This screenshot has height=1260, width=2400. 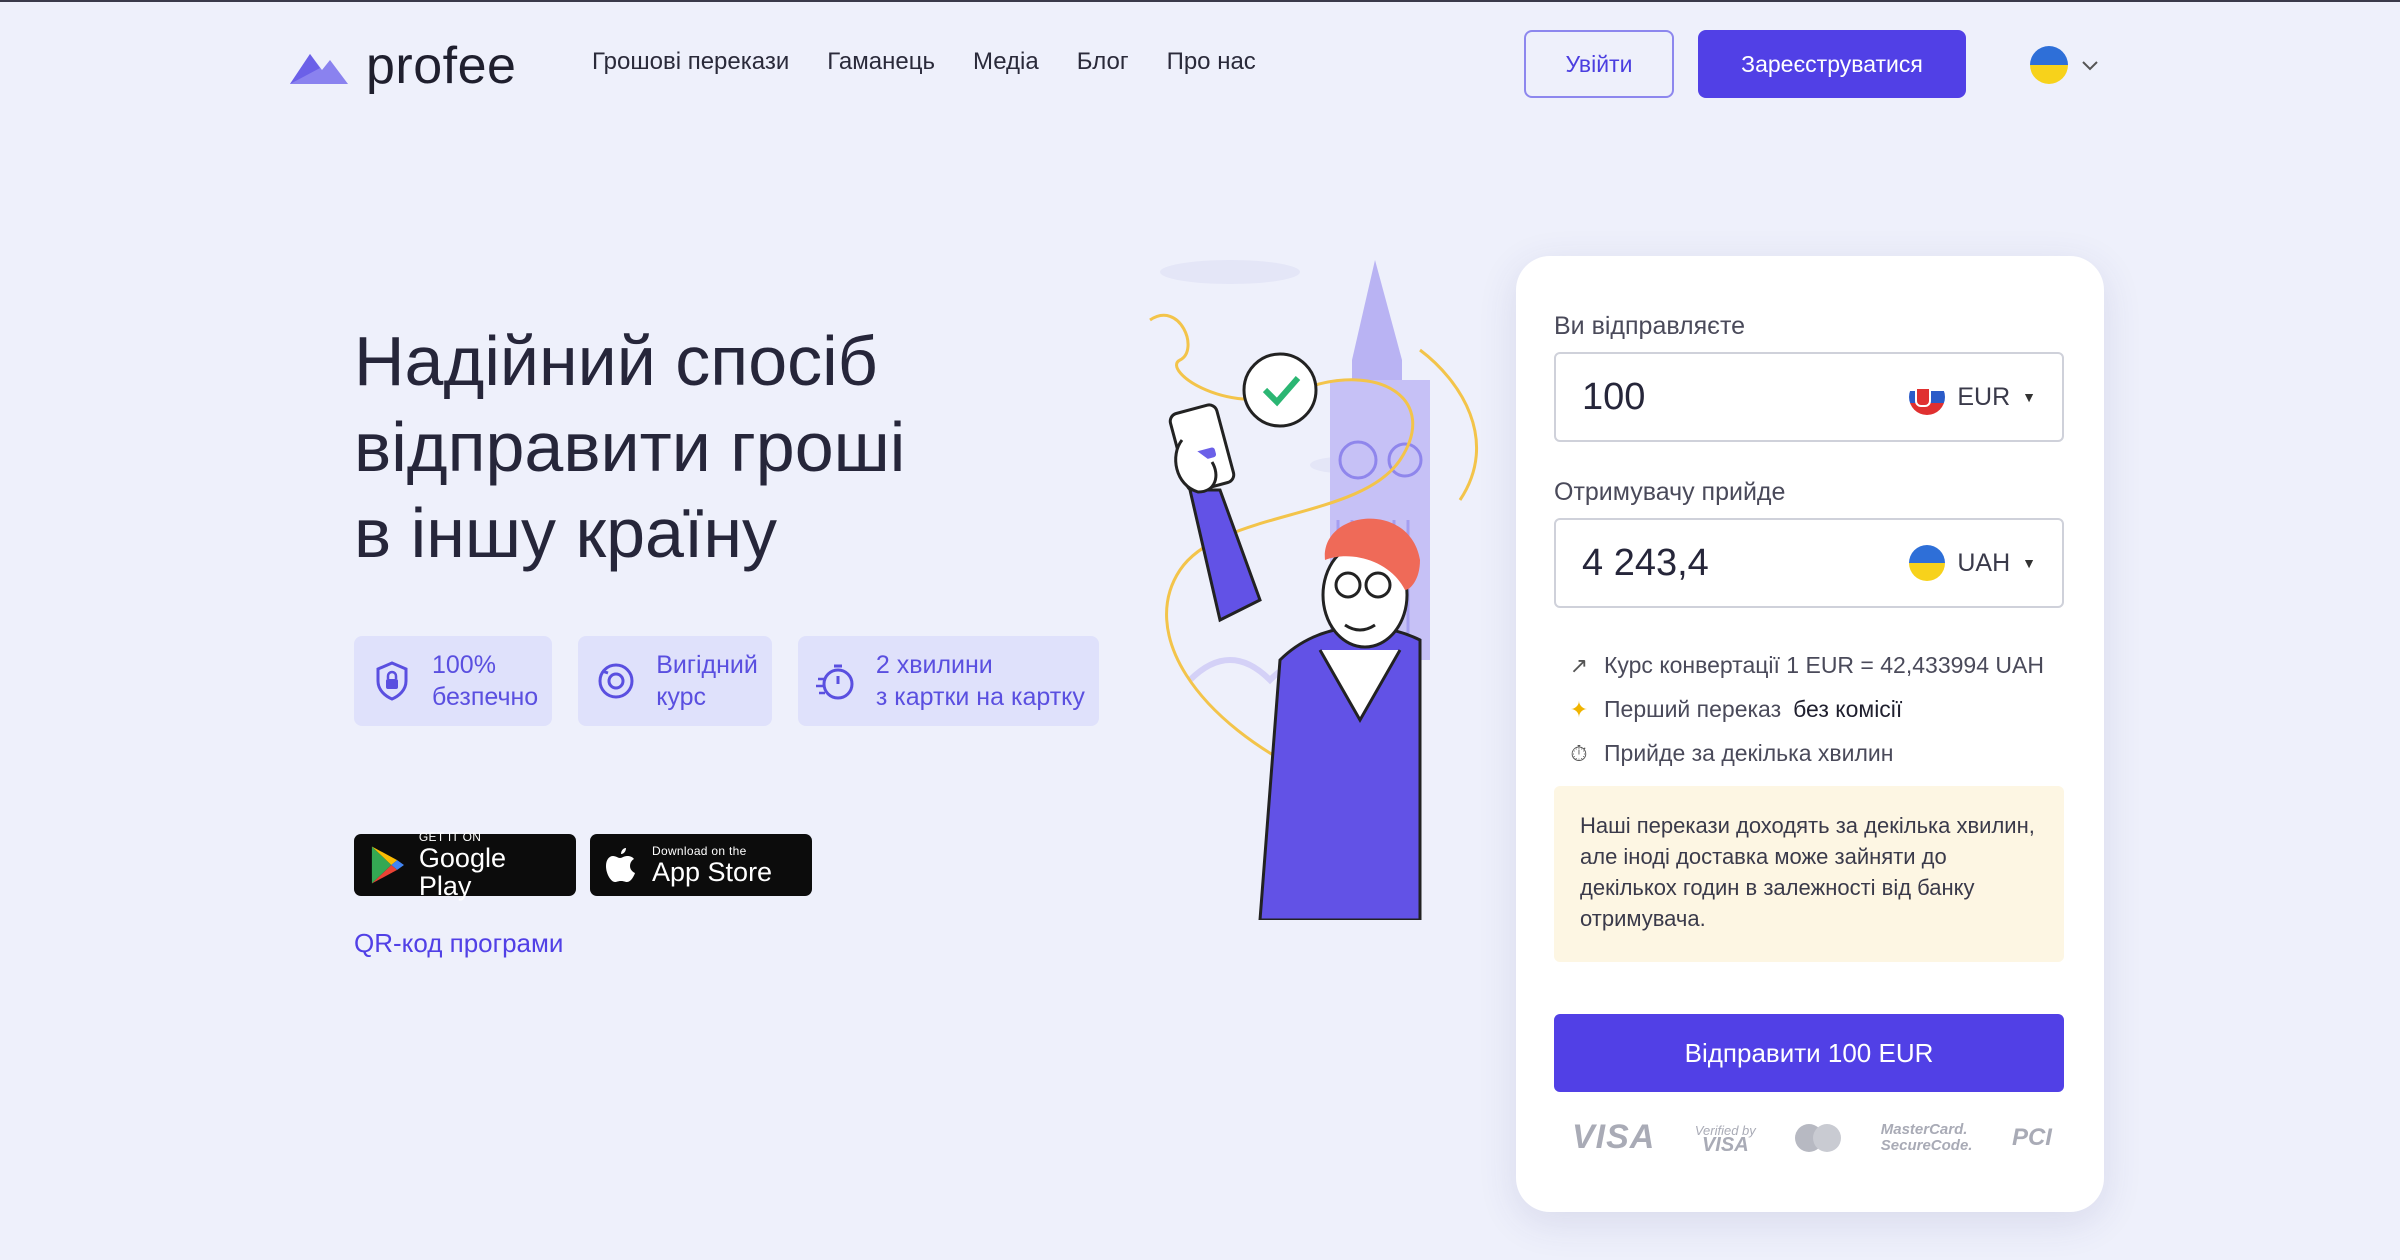 What do you see at coordinates (1650, 326) in the screenshot?
I see `send-label: Ви відправляєте` at bounding box center [1650, 326].